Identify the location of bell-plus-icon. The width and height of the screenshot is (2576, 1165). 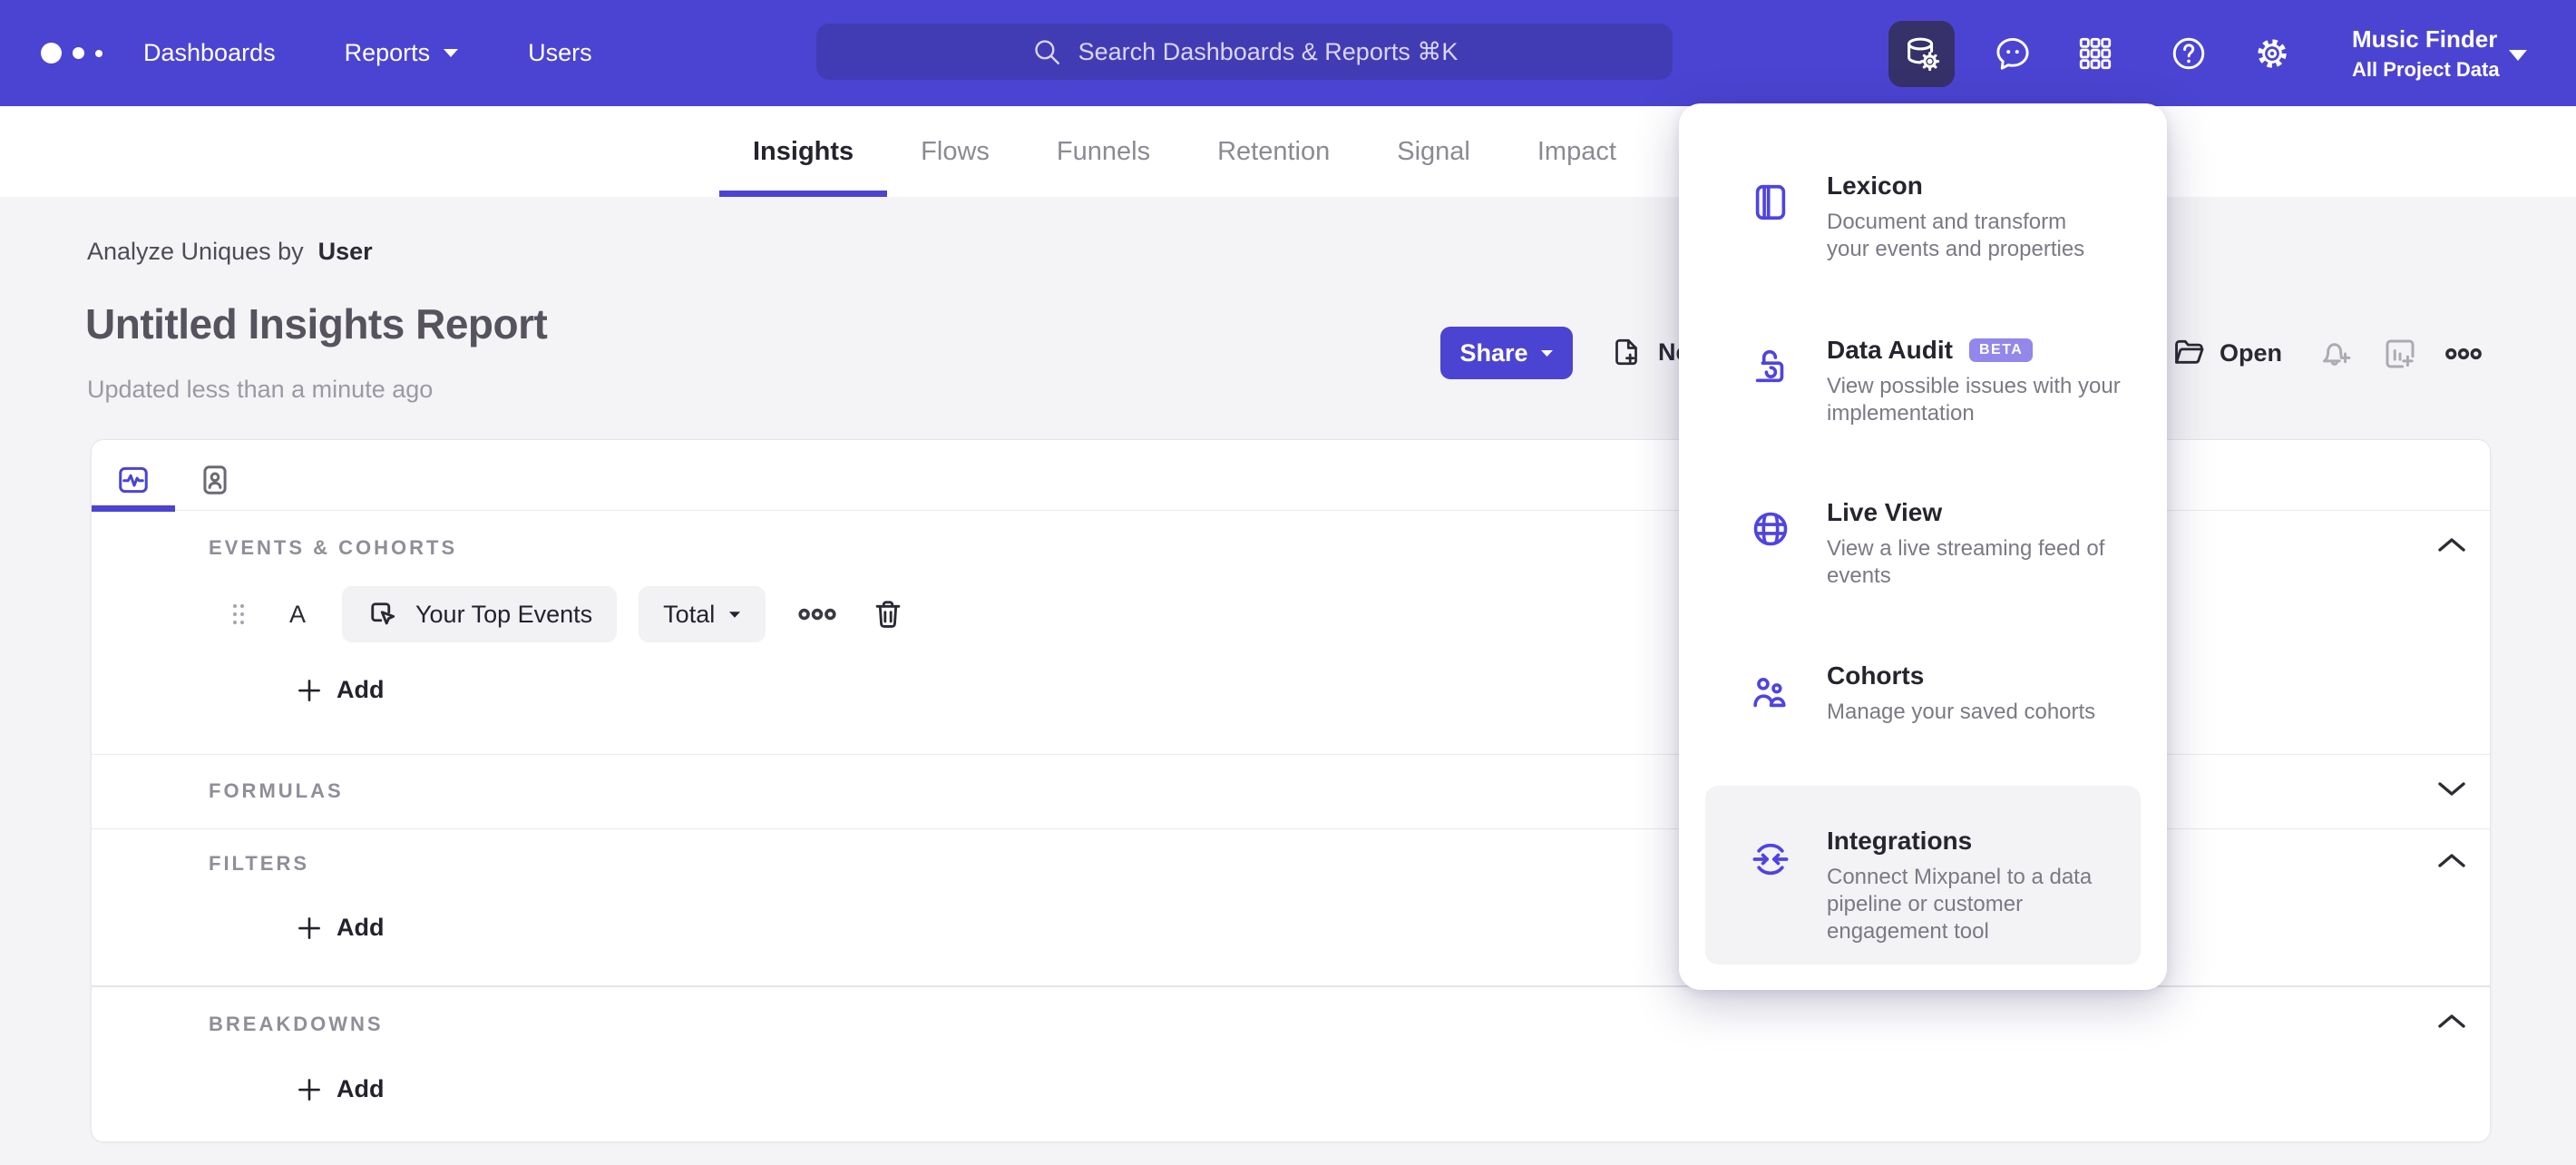
(2337, 355).